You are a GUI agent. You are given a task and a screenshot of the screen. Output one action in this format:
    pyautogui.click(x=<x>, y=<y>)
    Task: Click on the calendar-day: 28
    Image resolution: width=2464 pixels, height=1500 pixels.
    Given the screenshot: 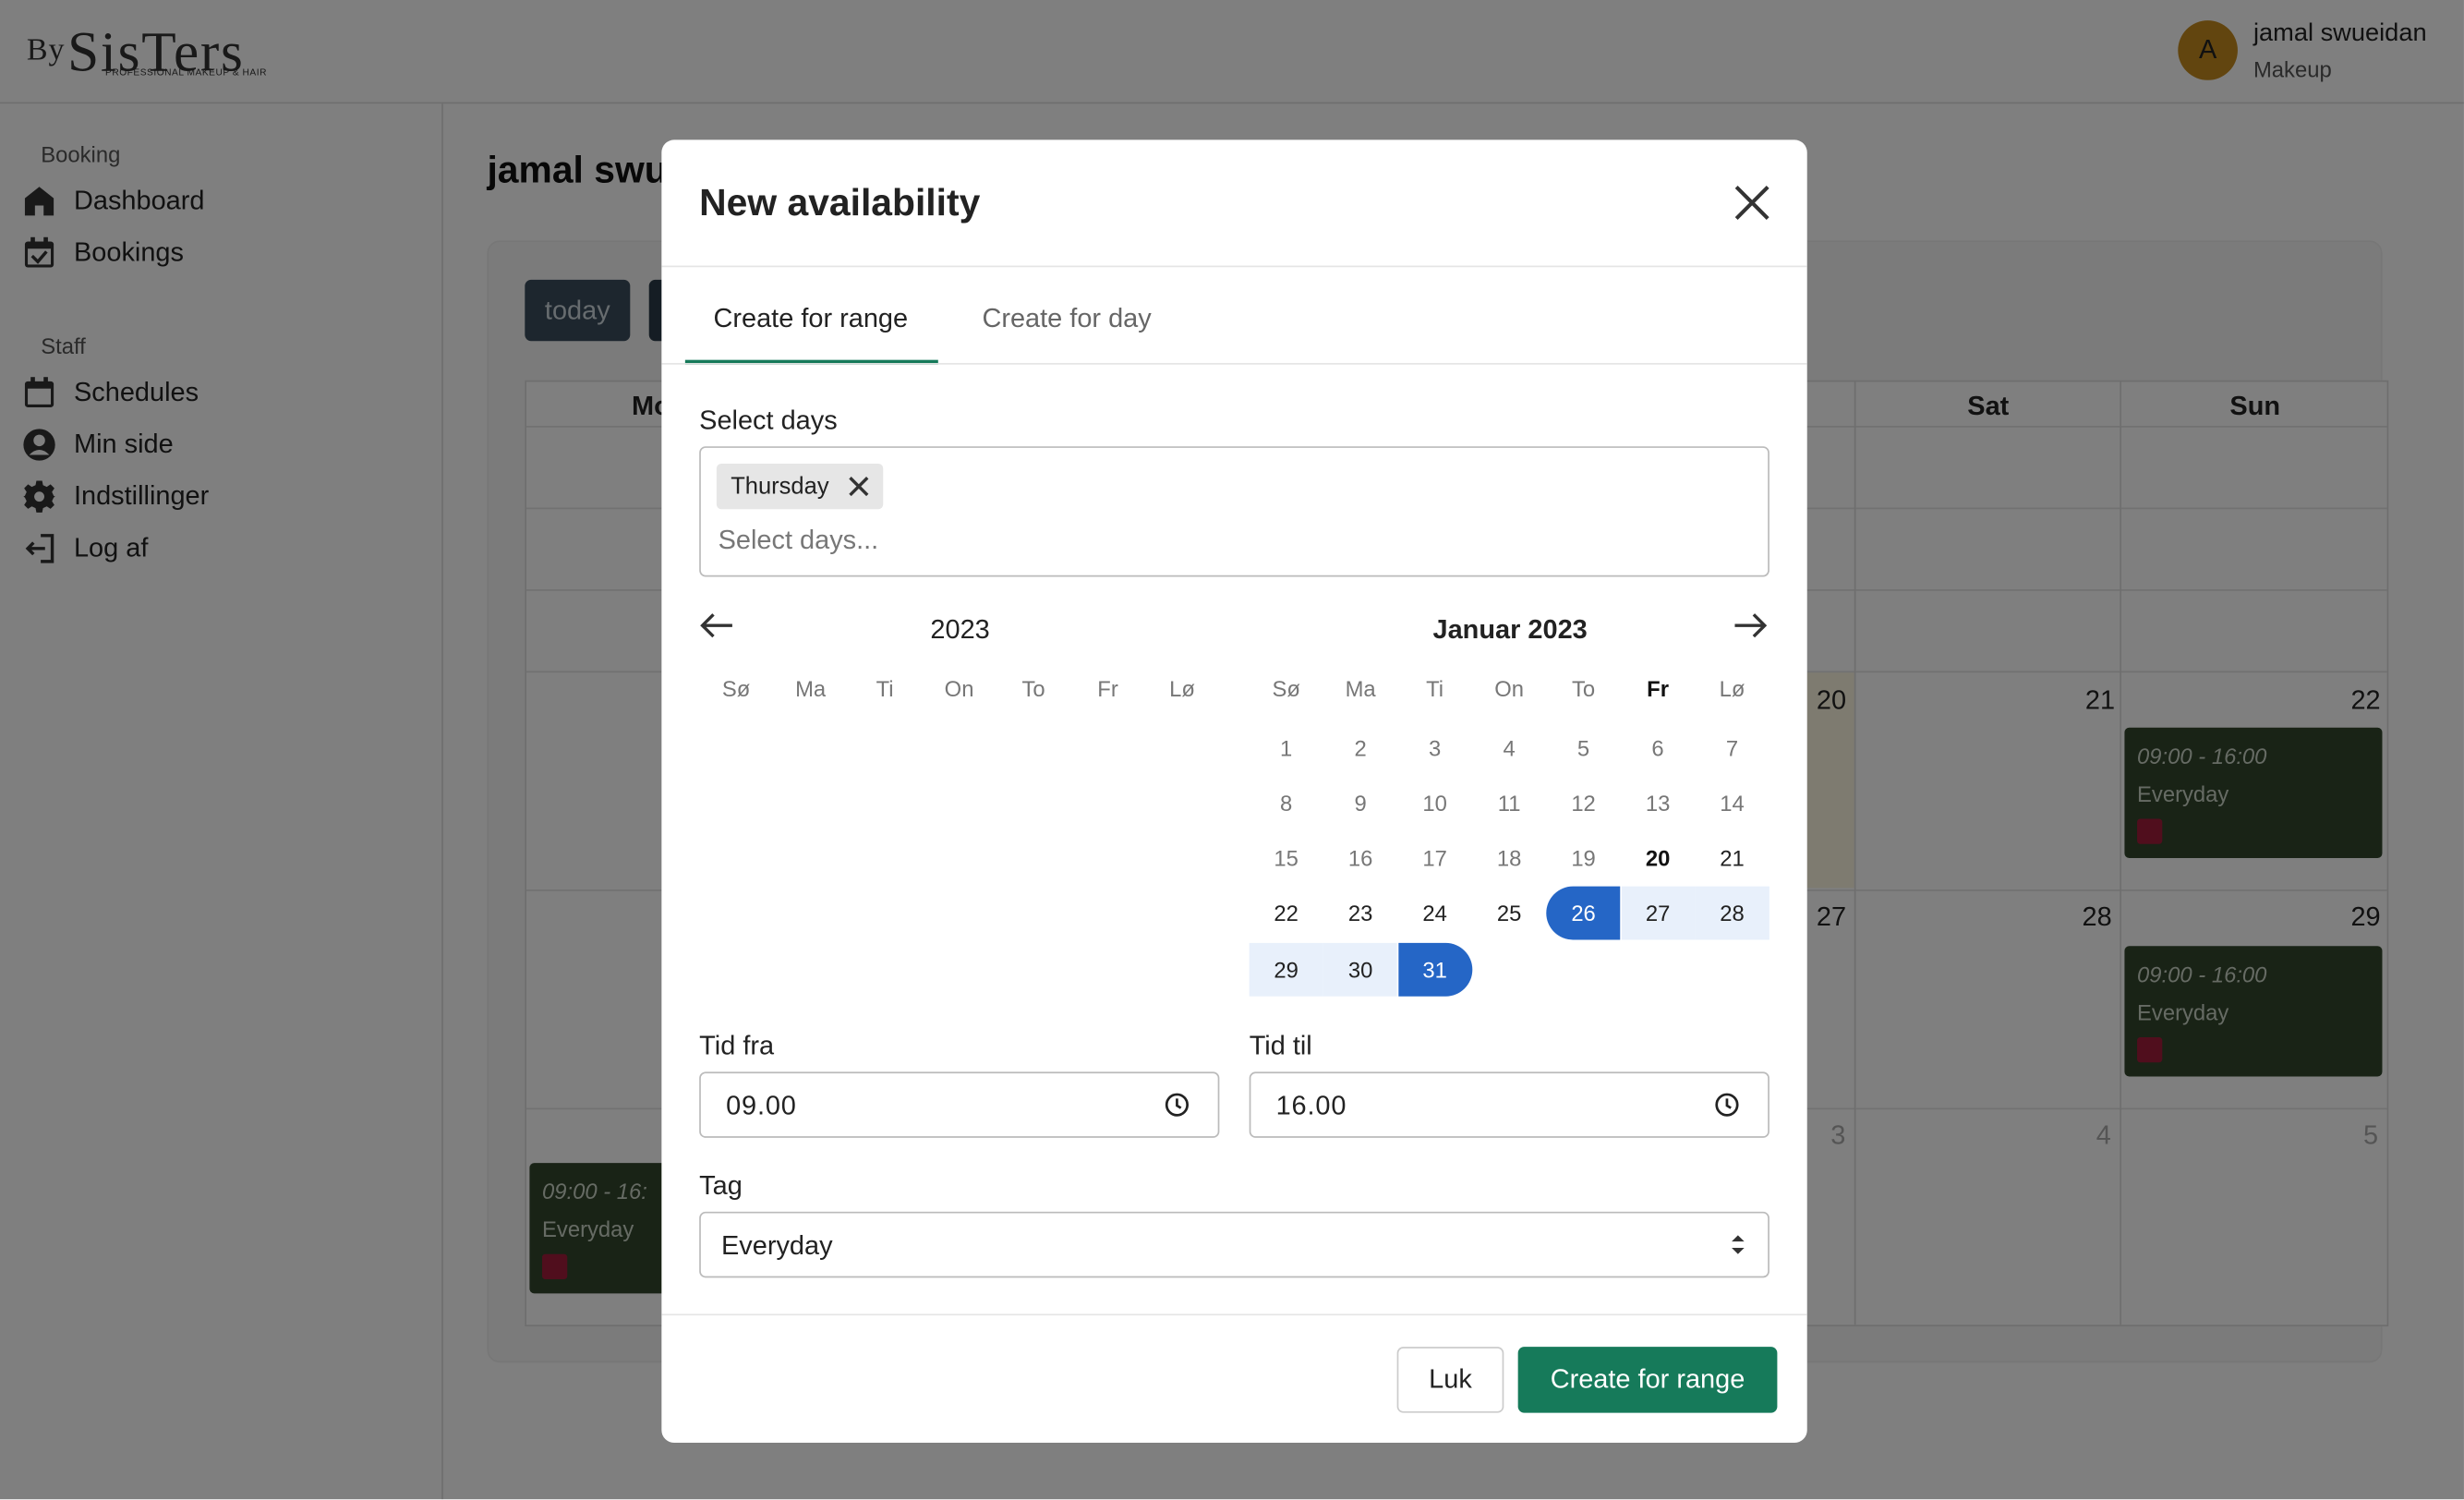 What is the action you would take?
    pyautogui.click(x=1732, y=913)
    